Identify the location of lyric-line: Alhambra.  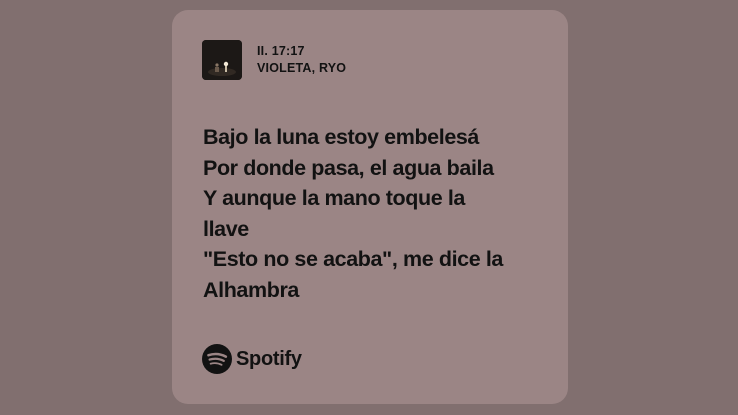
(251, 289).